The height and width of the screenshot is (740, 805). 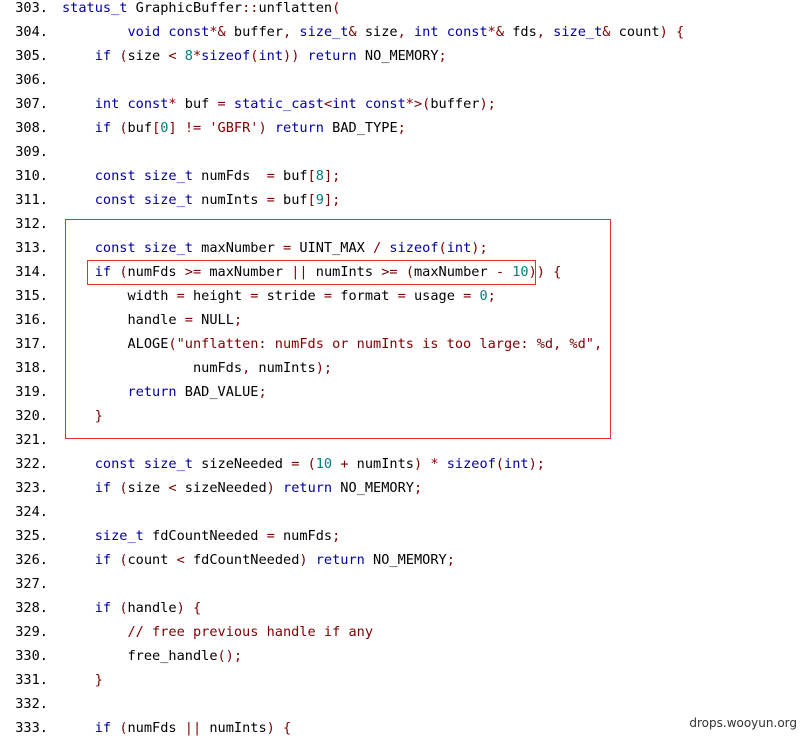 What do you see at coordinates (31, 464) in the screenshot?
I see `line-number: 322.` at bounding box center [31, 464].